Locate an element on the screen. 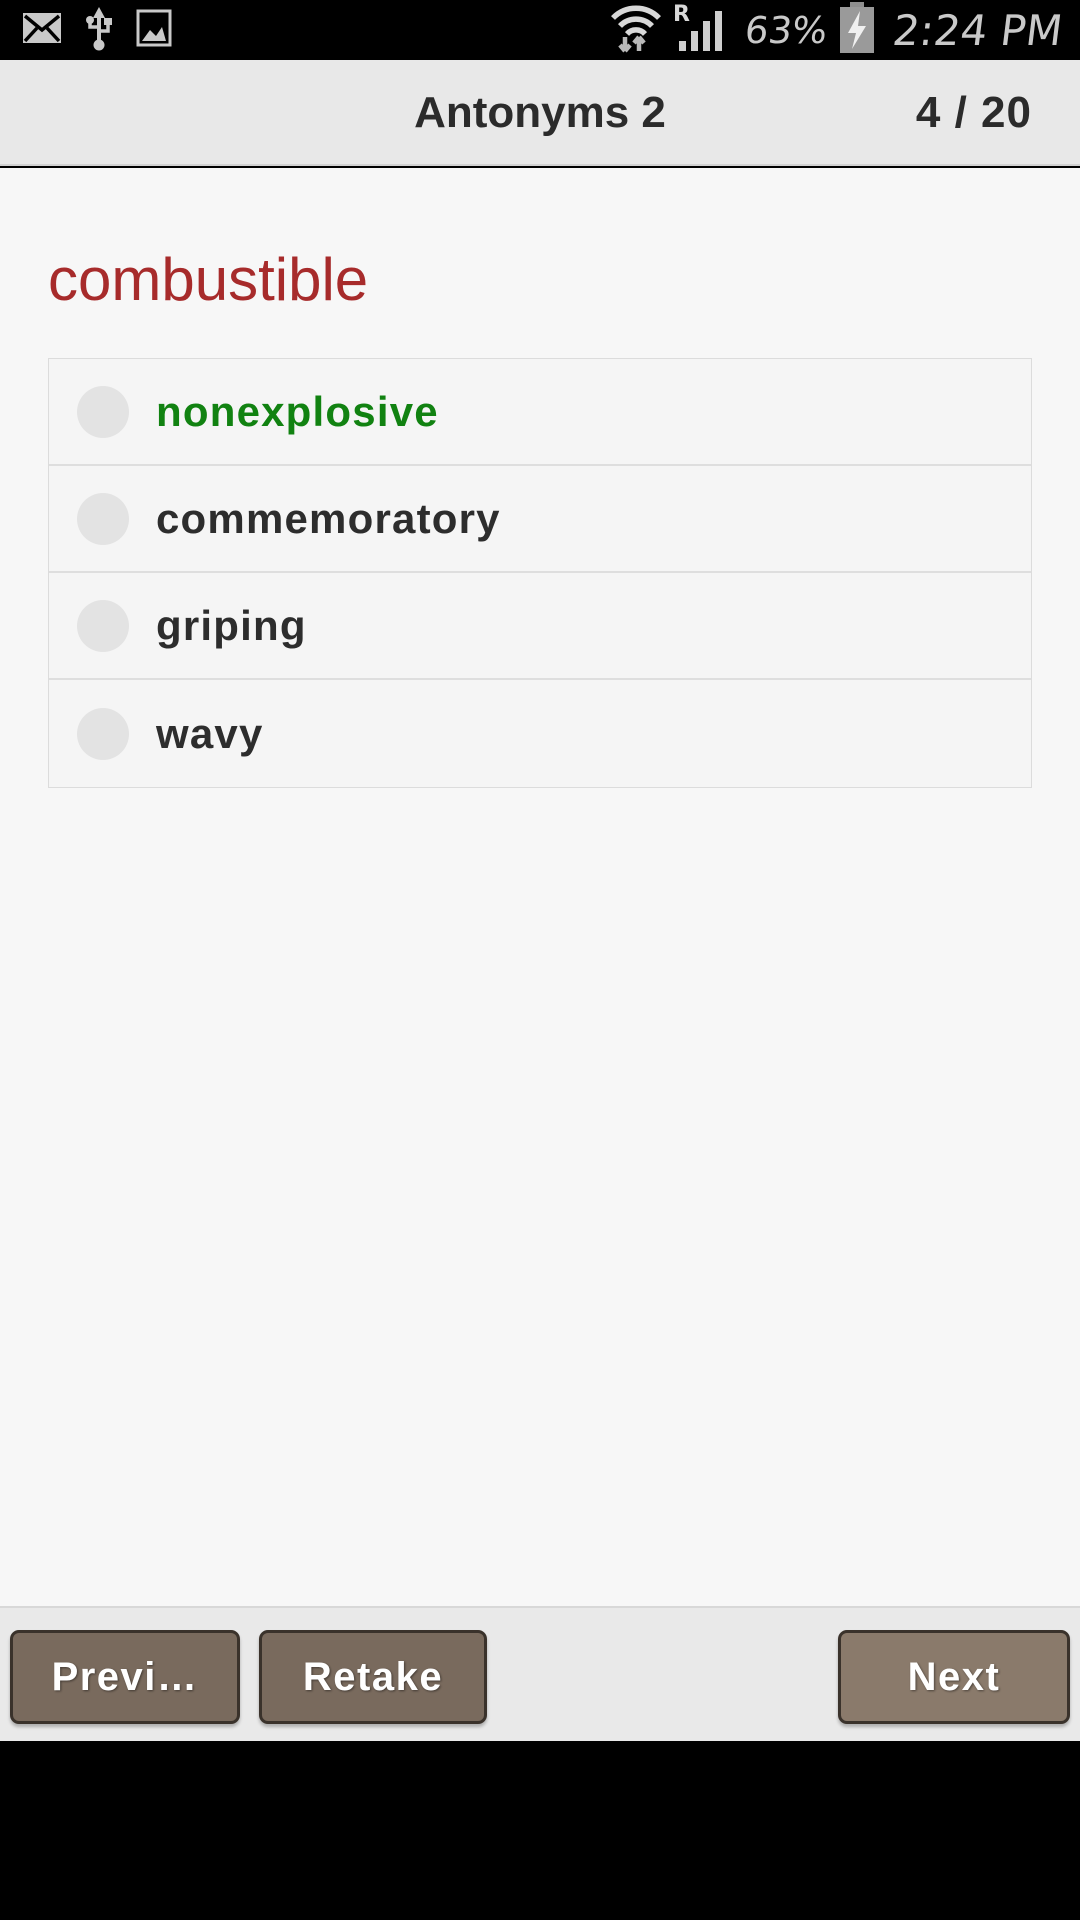  answer-option-label: griping is located at coordinates (231, 625).